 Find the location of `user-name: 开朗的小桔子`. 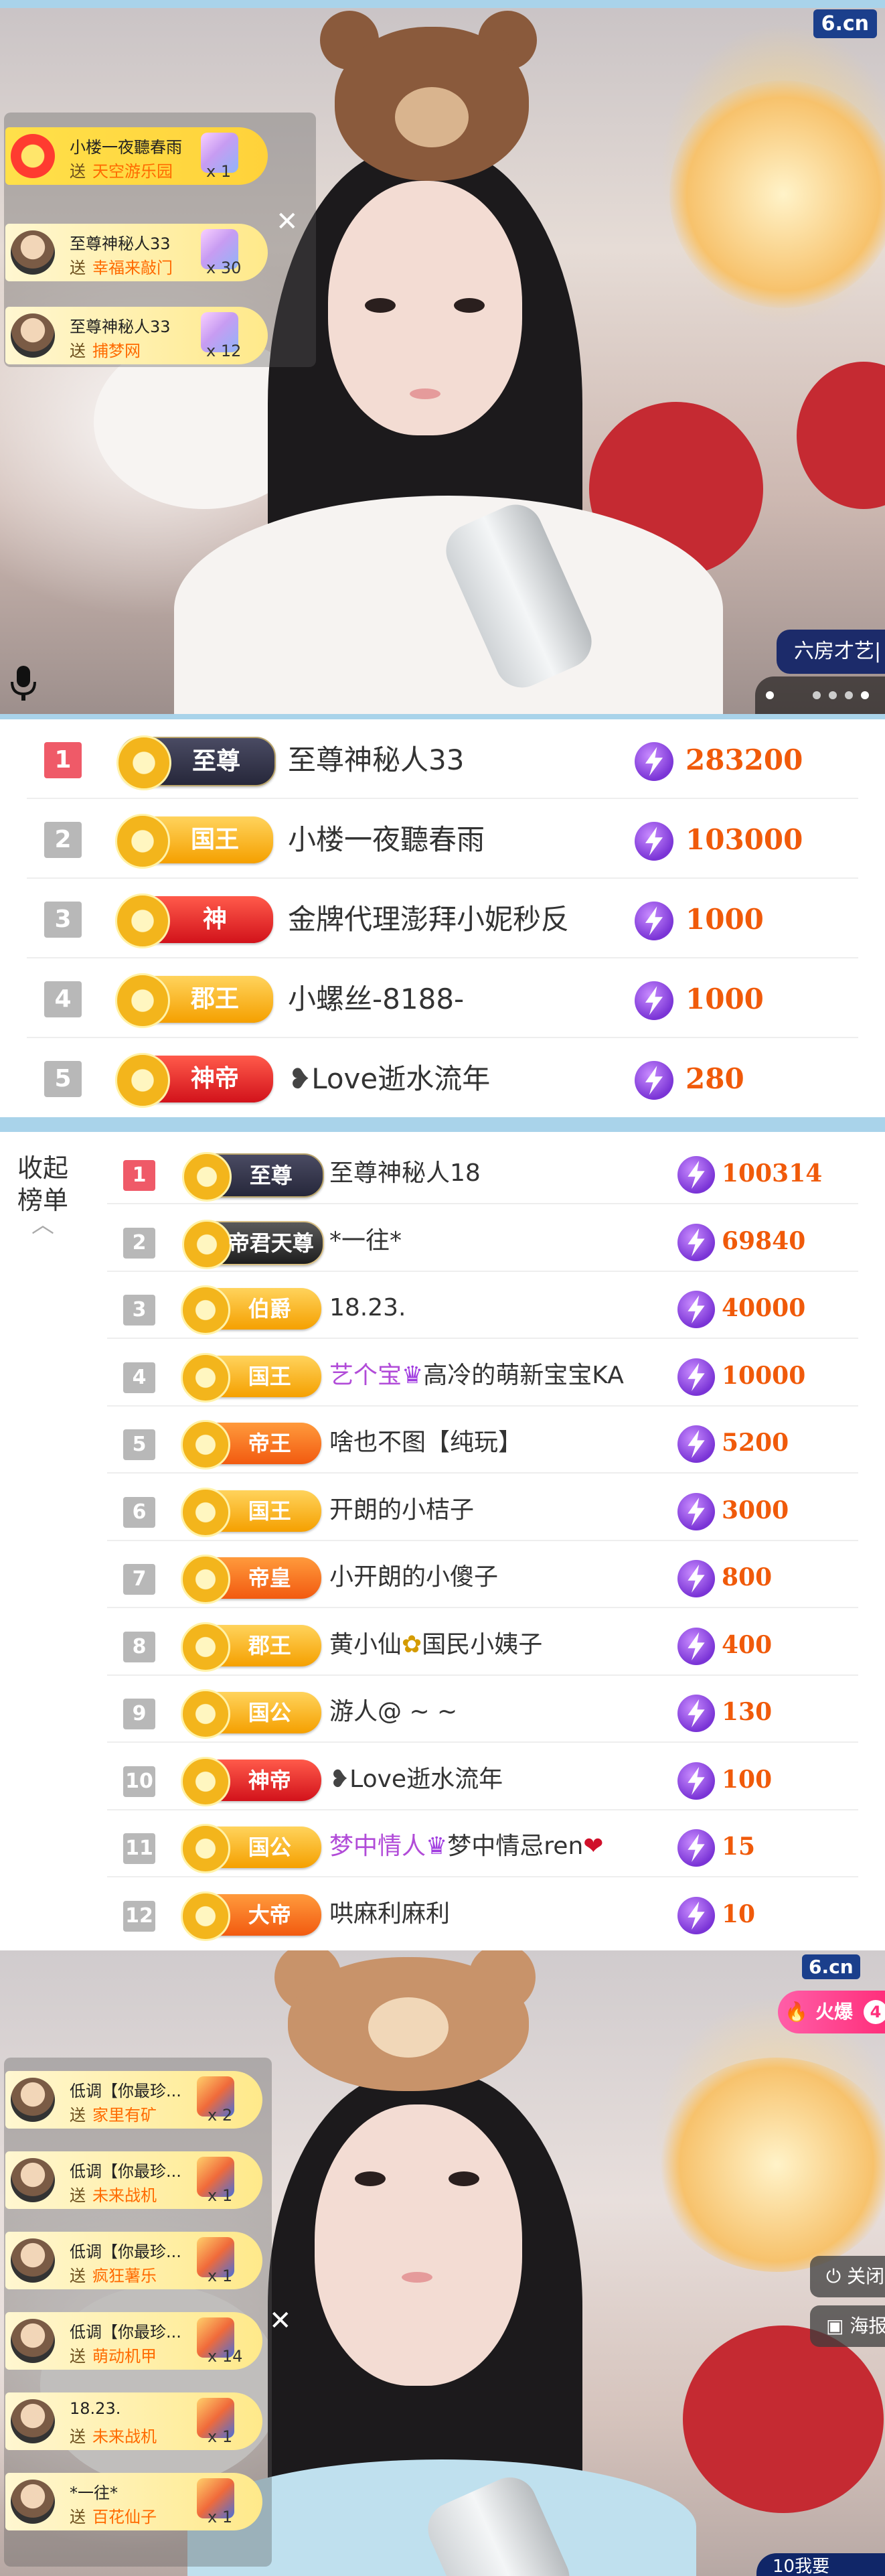

user-name: 开朗的小桔子 is located at coordinates (503, 1510).